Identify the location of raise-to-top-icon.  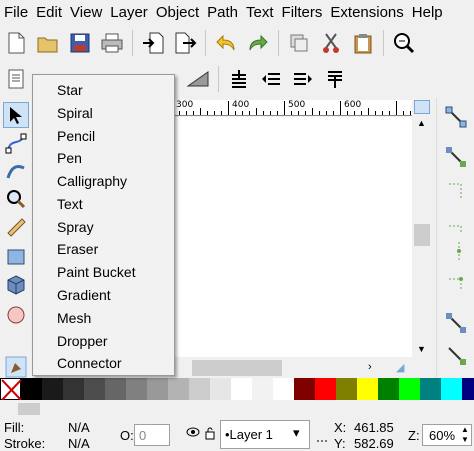
(239, 79).